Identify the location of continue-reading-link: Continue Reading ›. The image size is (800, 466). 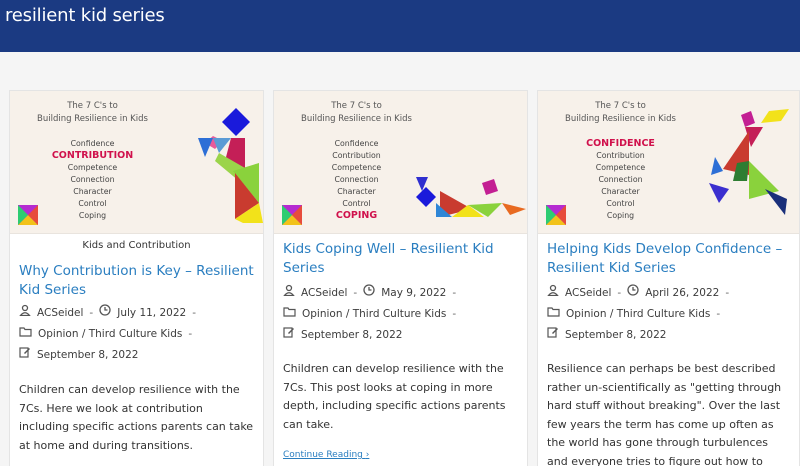
(326, 455).